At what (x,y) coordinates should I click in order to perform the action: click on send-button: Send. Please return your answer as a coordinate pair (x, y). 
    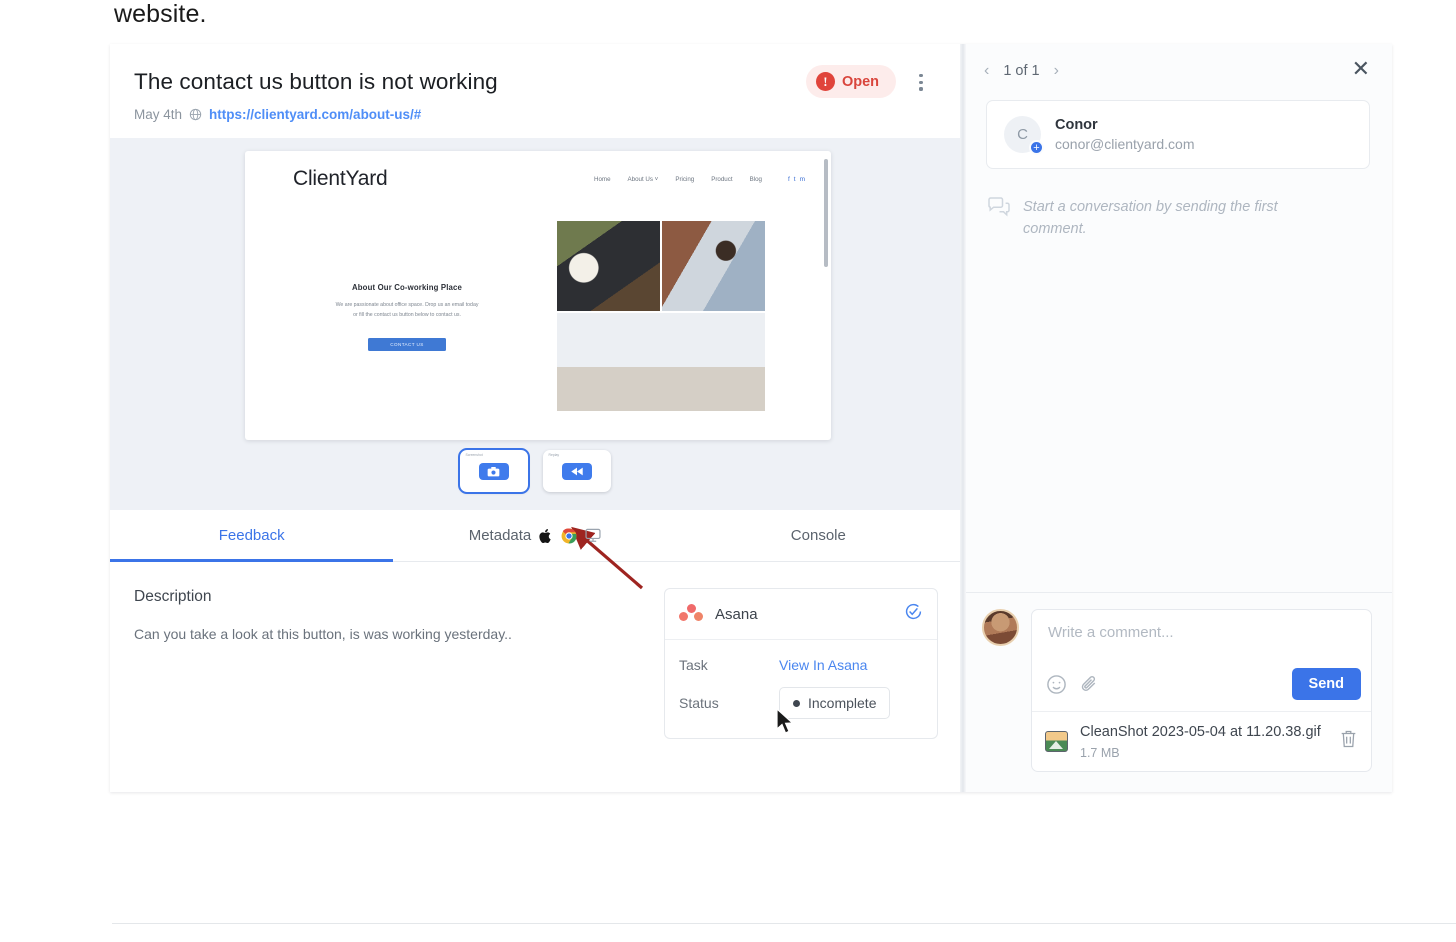
    Looking at the image, I should click on (1326, 684).